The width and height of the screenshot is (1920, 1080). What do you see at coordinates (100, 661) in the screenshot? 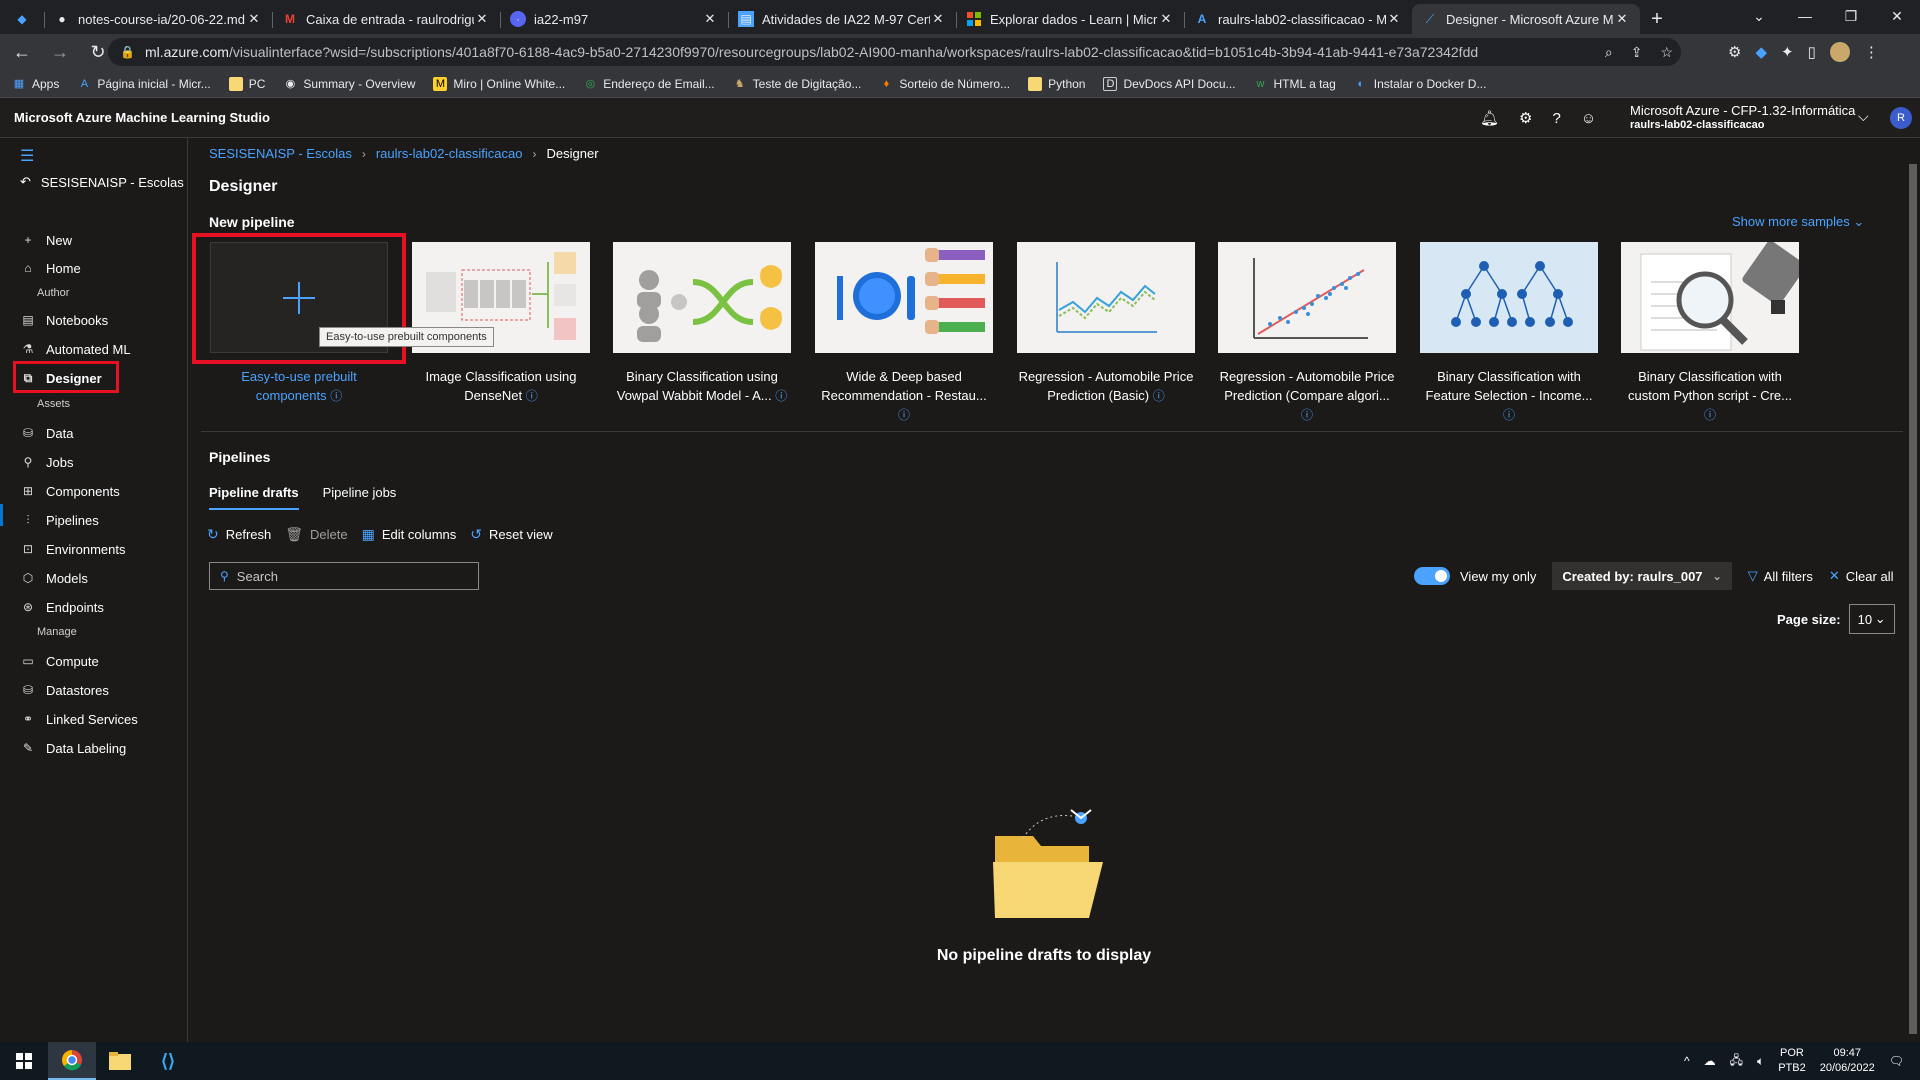
I see `sidebar-item-compute: ▭ Compute` at bounding box center [100, 661].